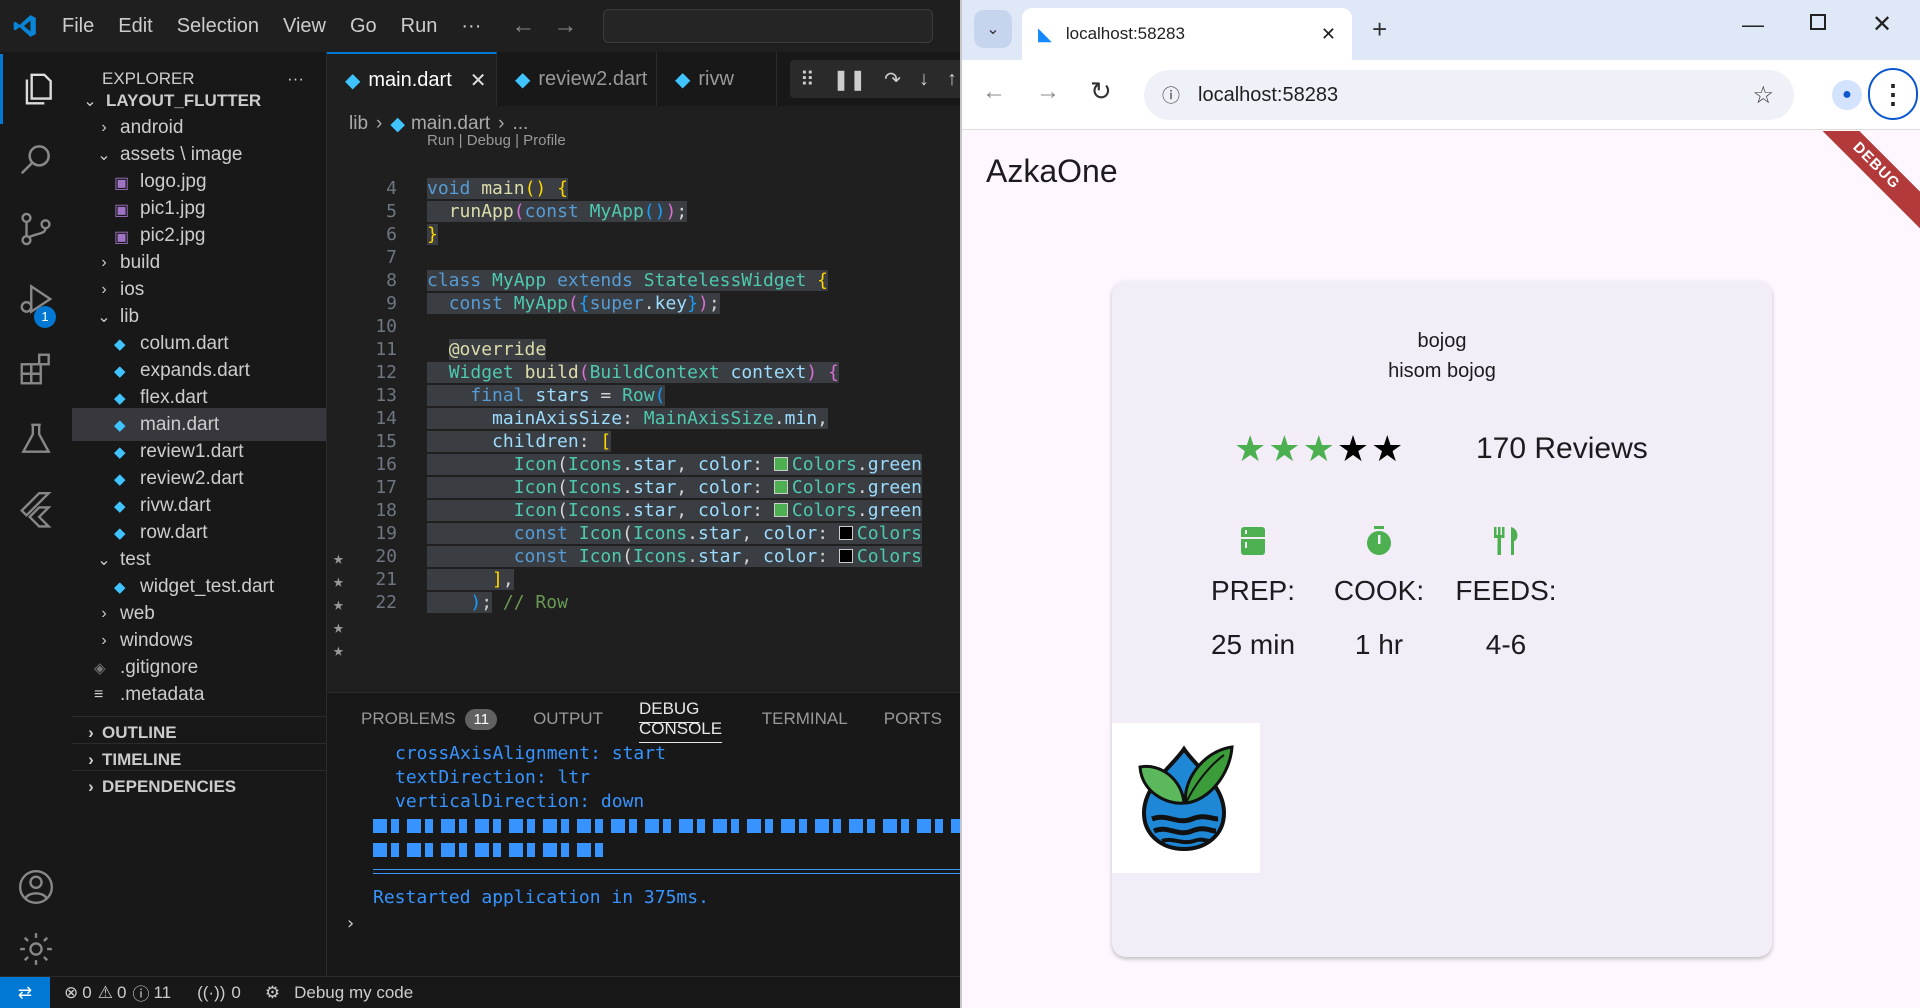 The height and width of the screenshot is (1008, 1920). Describe the element at coordinates (577, 79) in the screenshot. I see `tab-review2-dart: ◆ review2.dart` at that location.